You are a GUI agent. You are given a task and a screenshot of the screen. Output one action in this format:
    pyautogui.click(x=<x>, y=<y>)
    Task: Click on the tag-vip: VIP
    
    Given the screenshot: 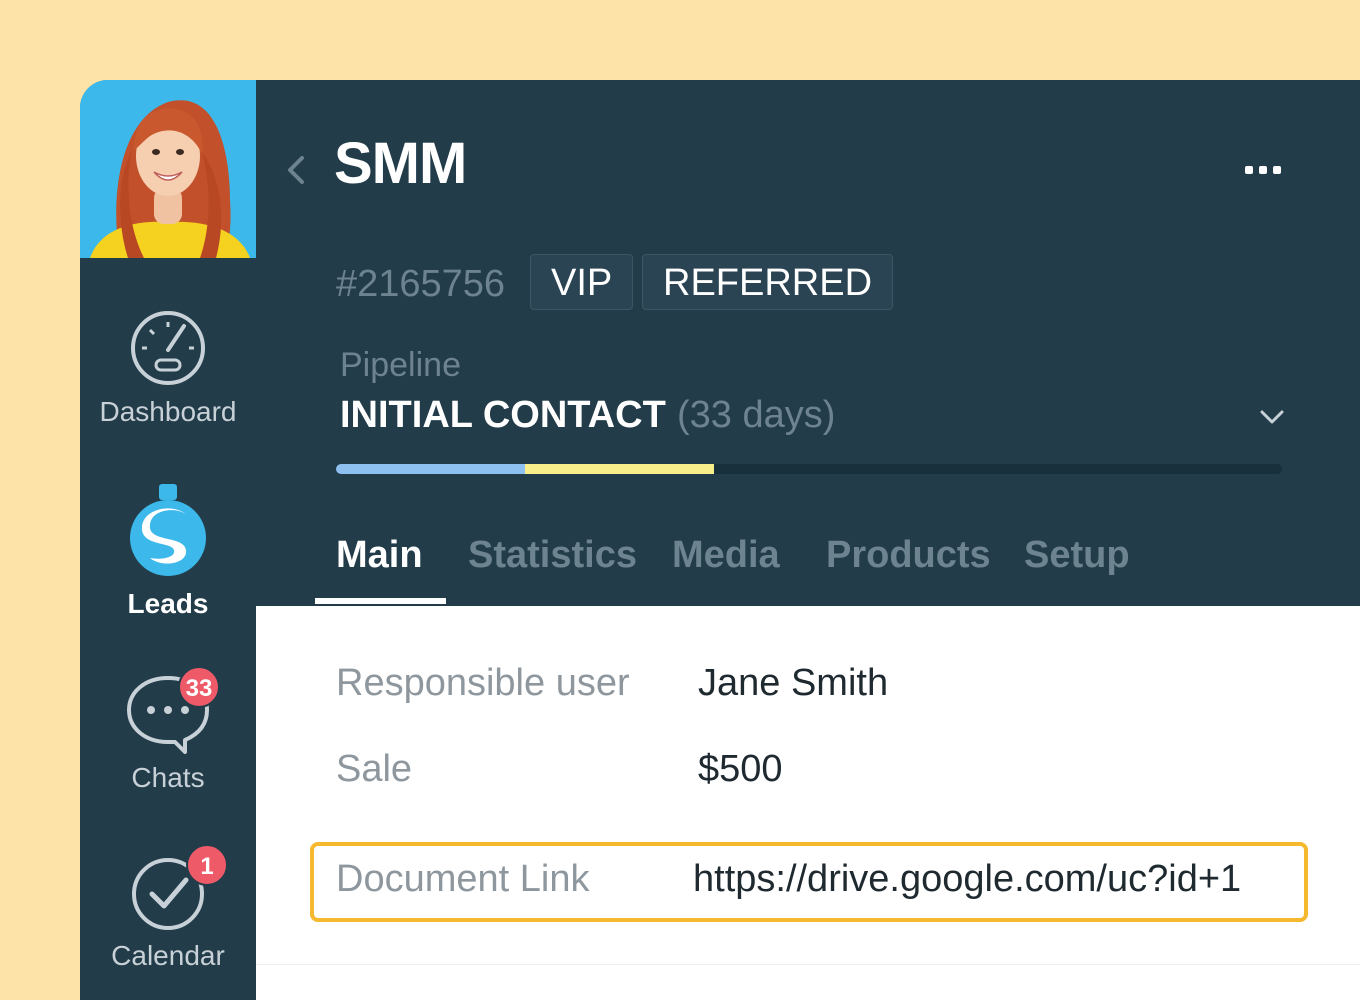 What is the action you would take?
    pyautogui.click(x=582, y=282)
    